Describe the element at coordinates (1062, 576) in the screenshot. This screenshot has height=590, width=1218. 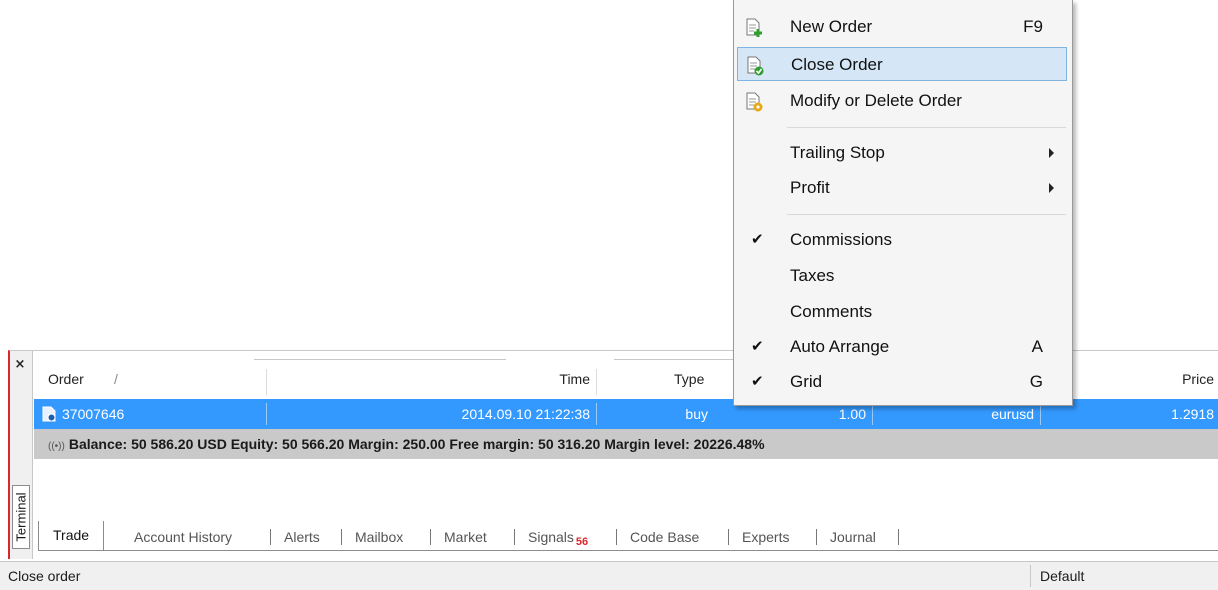
I see `status-profile: Default` at that location.